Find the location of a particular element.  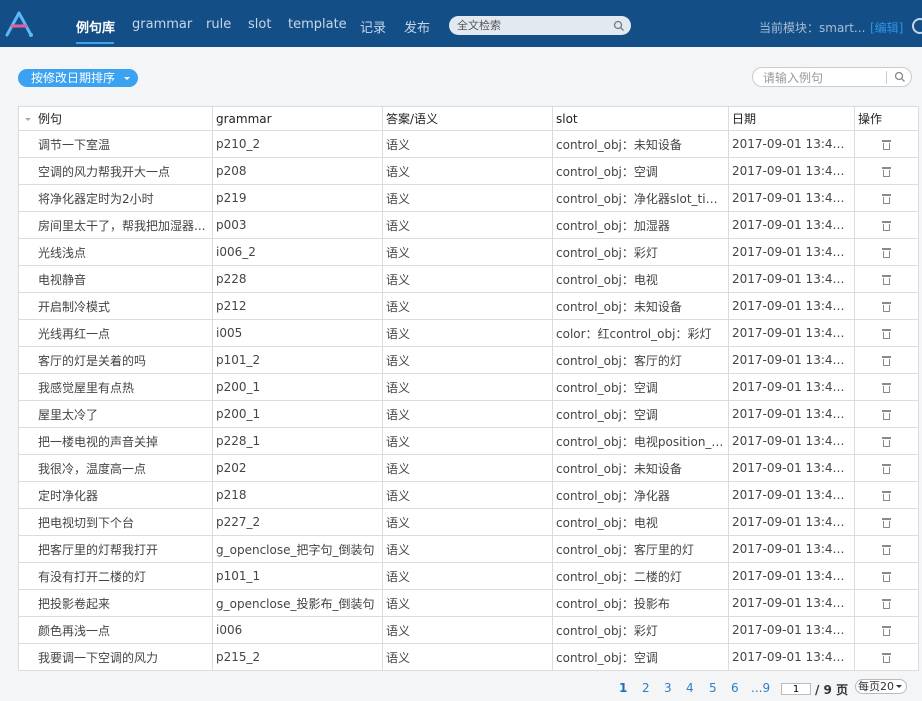

cell-grammar: p212 is located at coordinates (297, 306).